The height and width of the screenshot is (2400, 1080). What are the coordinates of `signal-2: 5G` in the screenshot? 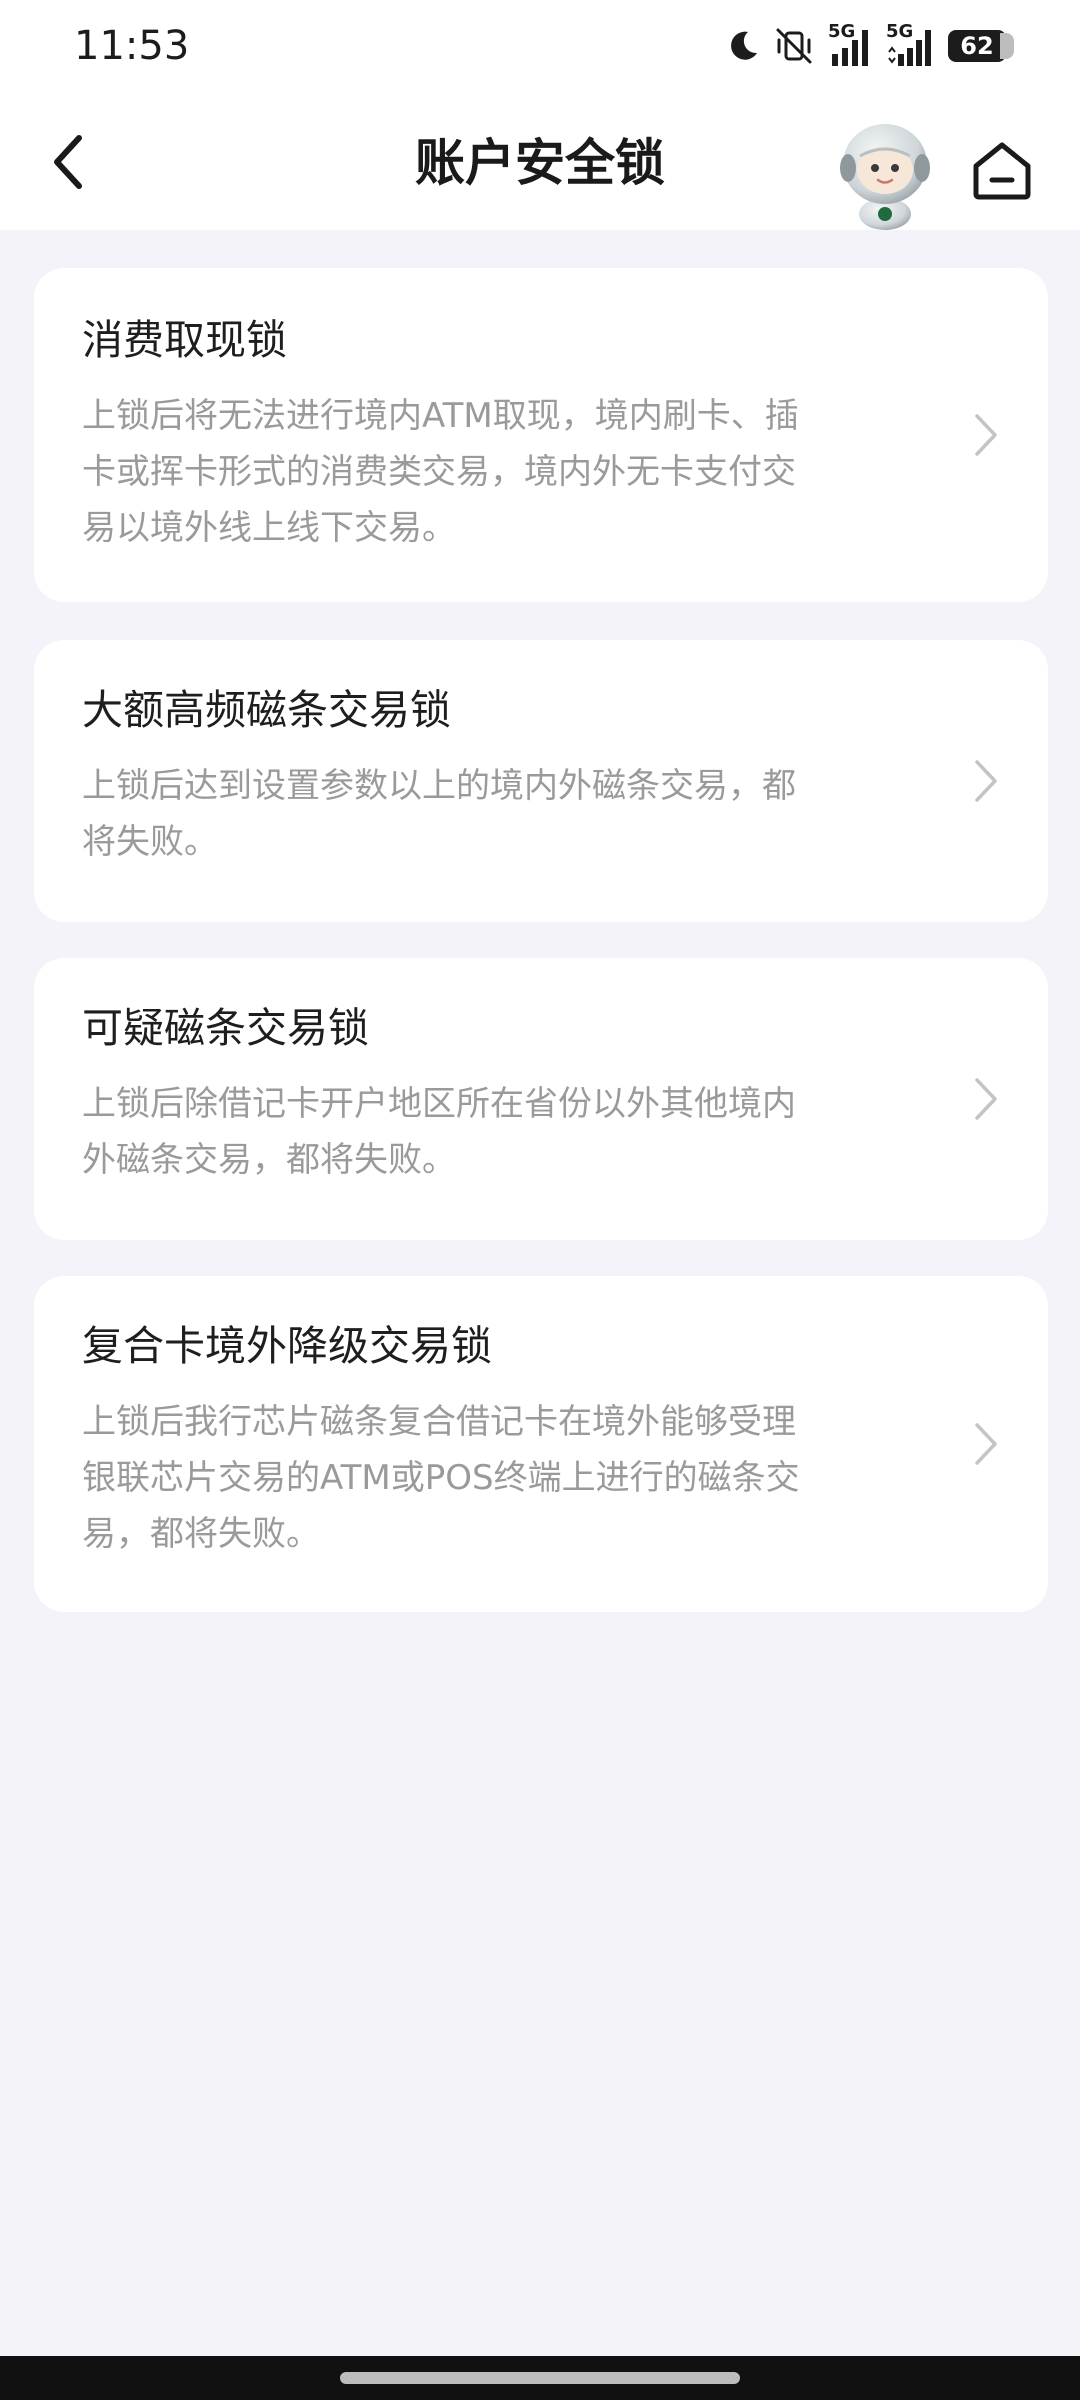 It's located at (910, 44).